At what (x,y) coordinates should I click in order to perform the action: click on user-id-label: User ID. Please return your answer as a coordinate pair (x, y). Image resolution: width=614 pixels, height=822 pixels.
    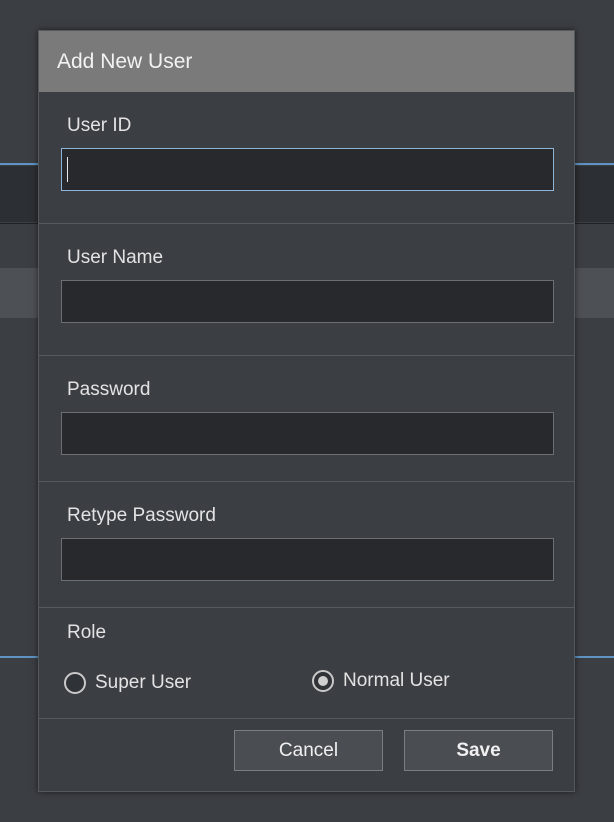
    Looking at the image, I should click on (99, 125).